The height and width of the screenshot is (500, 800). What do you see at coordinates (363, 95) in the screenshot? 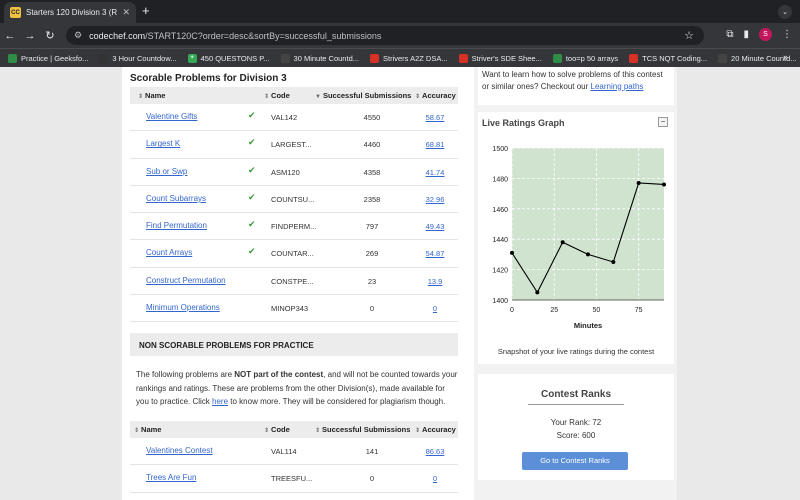
I see `col-subs-header: ▼ Successful Submissions` at bounding box center [363, 95].